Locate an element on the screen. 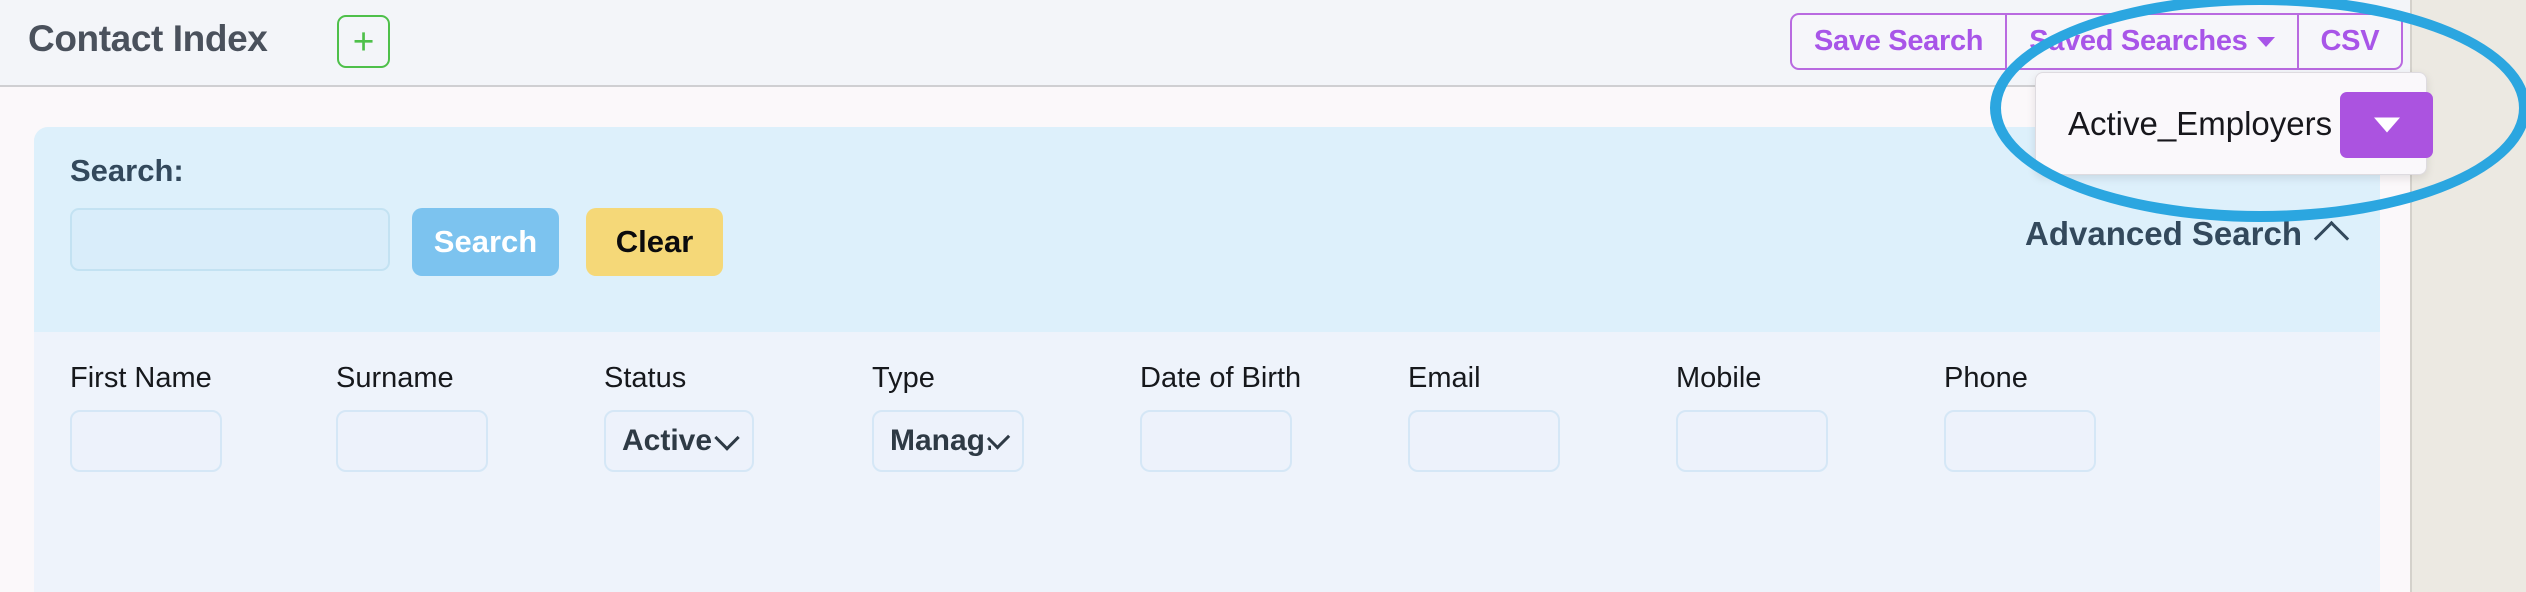 The image size is (2526, 592). csv-export-button: CSV is located at coordinates (2350, 41).